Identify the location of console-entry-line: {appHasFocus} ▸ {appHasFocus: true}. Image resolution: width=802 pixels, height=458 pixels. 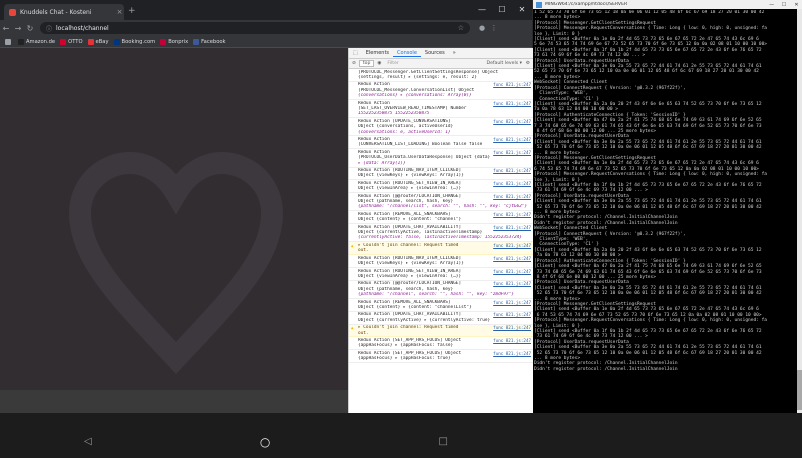
(404, 359).